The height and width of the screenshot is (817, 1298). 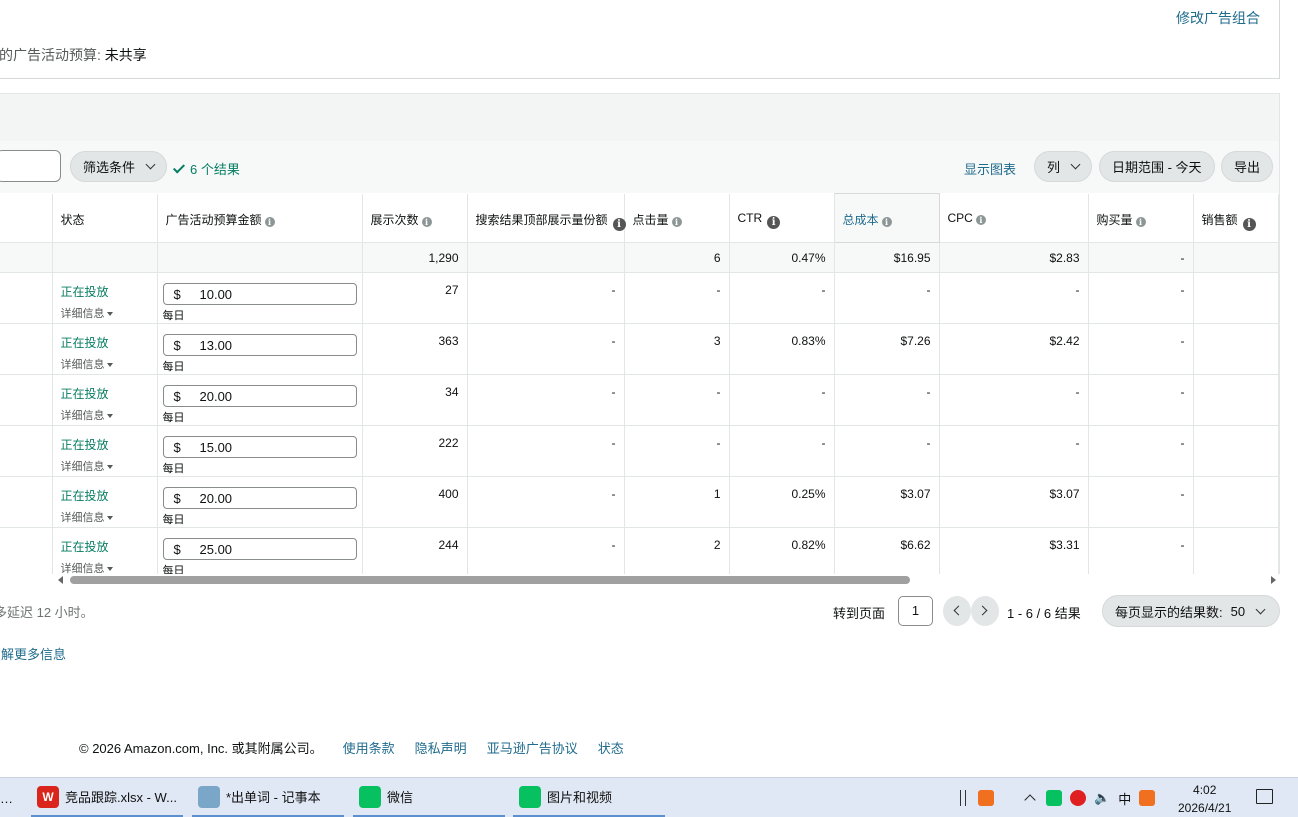 I want to click on ctr-cell: -, so click(x=782, y=451).